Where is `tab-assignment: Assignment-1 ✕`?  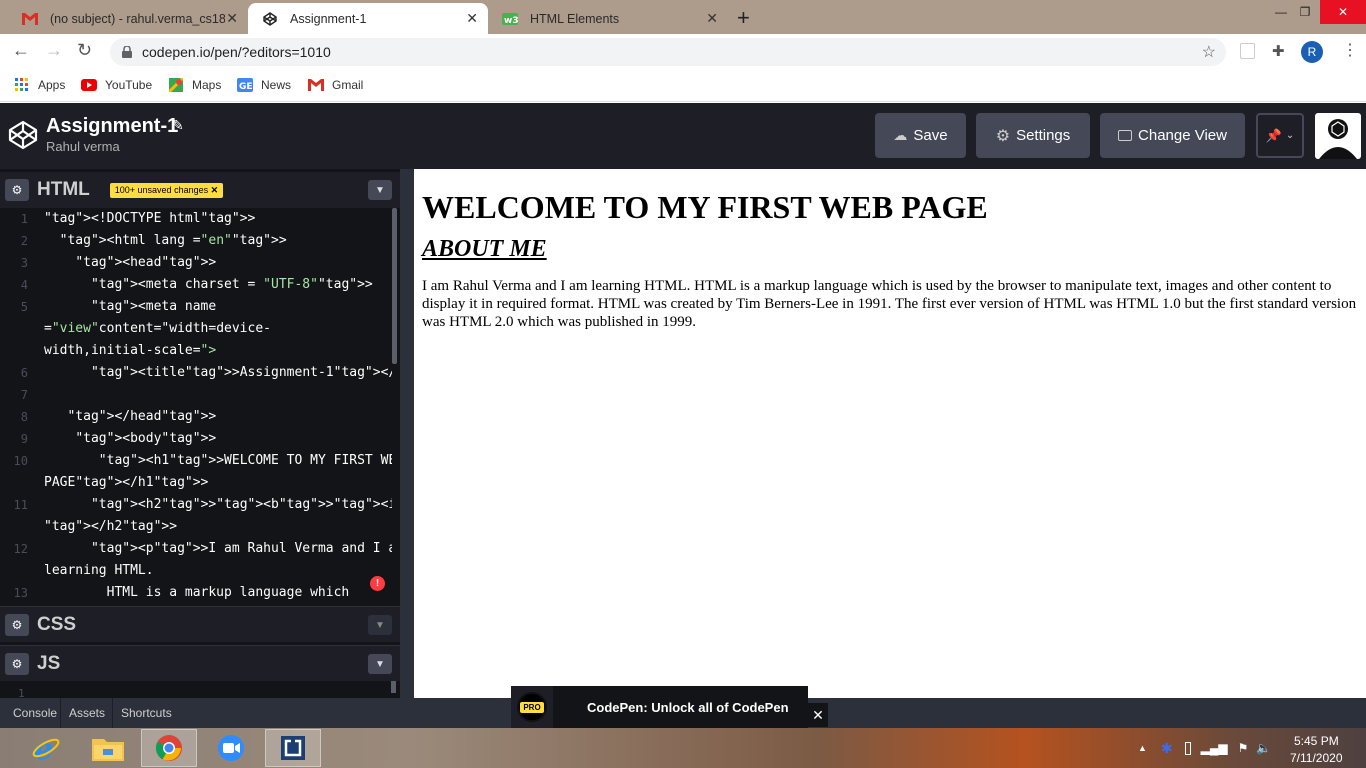
tab-assignment: Assignment-1 ✕ is located at coordinates (368, 18).